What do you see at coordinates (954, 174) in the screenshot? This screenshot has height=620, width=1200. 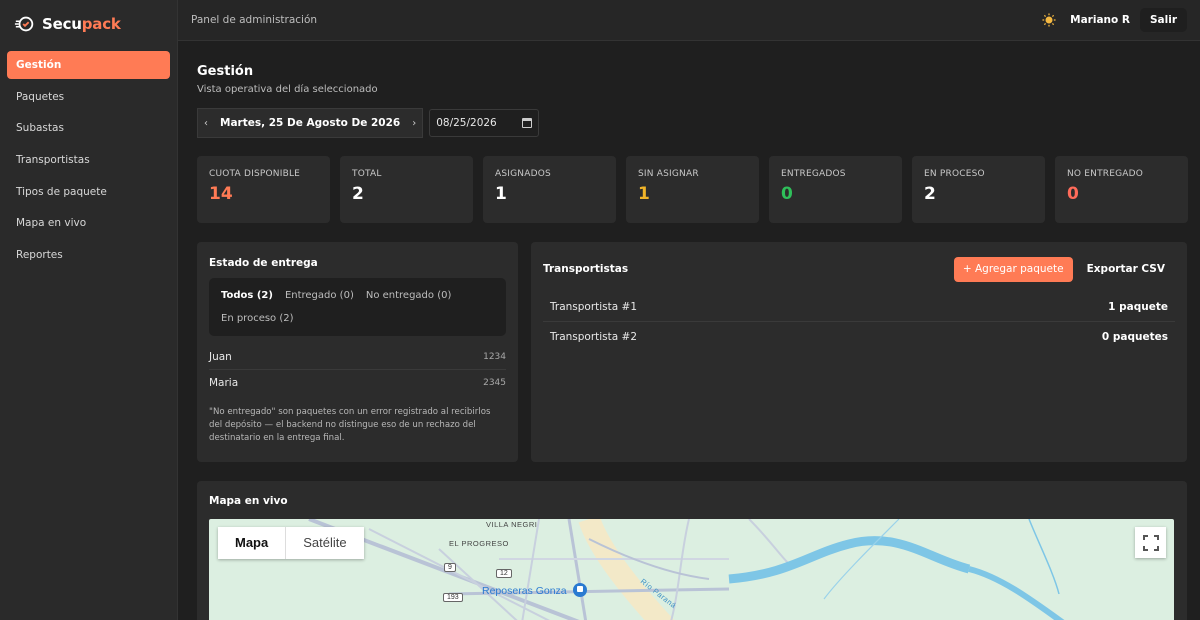 I see `stat-label: EN PROCESO` at bounding box center [954, 174].